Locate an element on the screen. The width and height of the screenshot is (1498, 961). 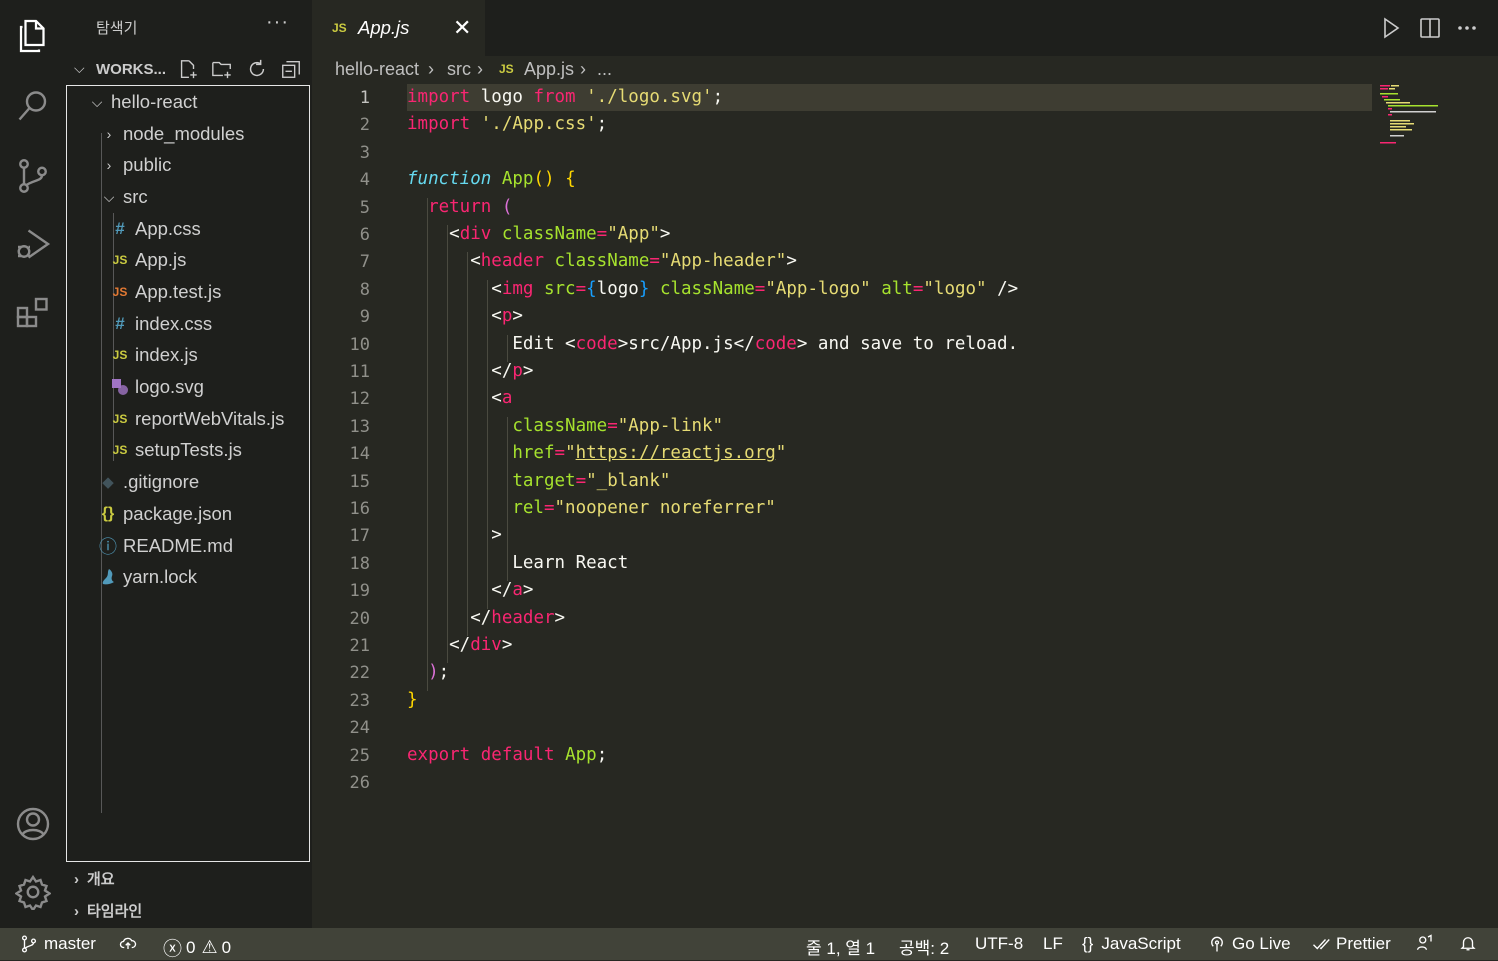
code-line: import './App.css'; is located at coordinates (507, 124).